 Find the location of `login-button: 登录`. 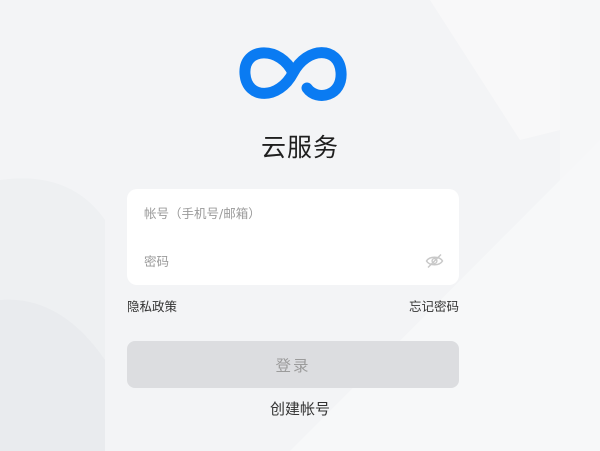

login-button: 登录 is located at coordinates (293, 364).